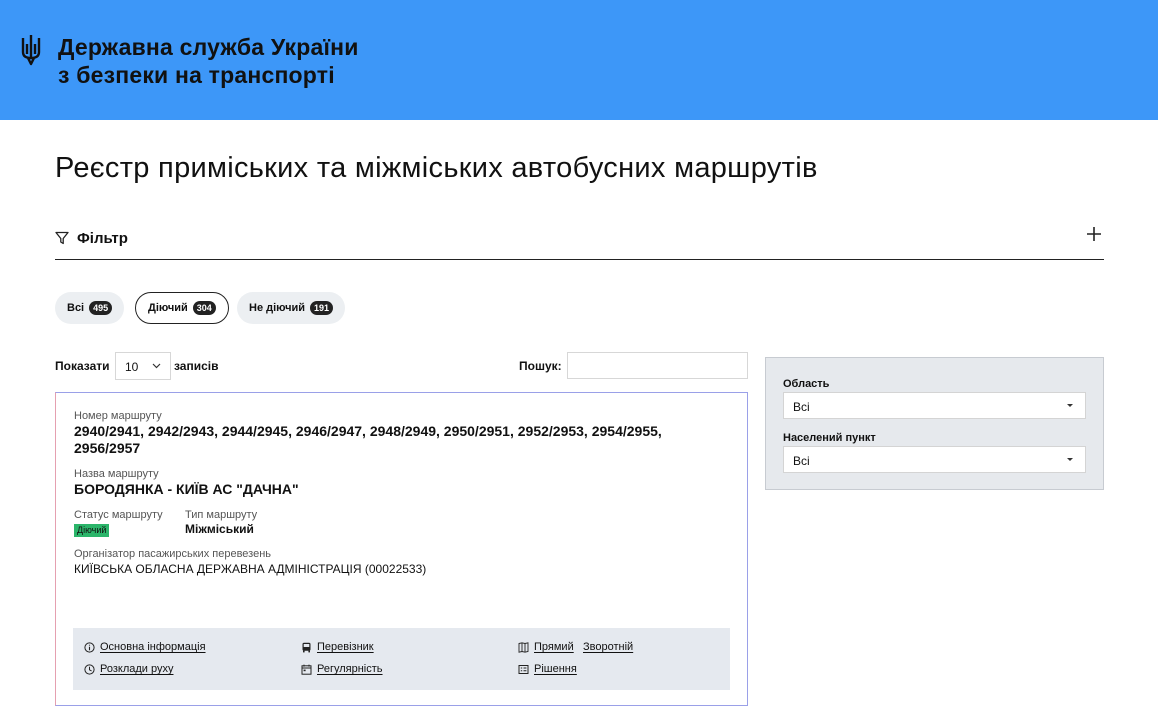  What do you see at coordinates (196, 75) in the screenshot?
I see `org-name-line2: з безпеки на транспорті` at bounding box center [196, 75].